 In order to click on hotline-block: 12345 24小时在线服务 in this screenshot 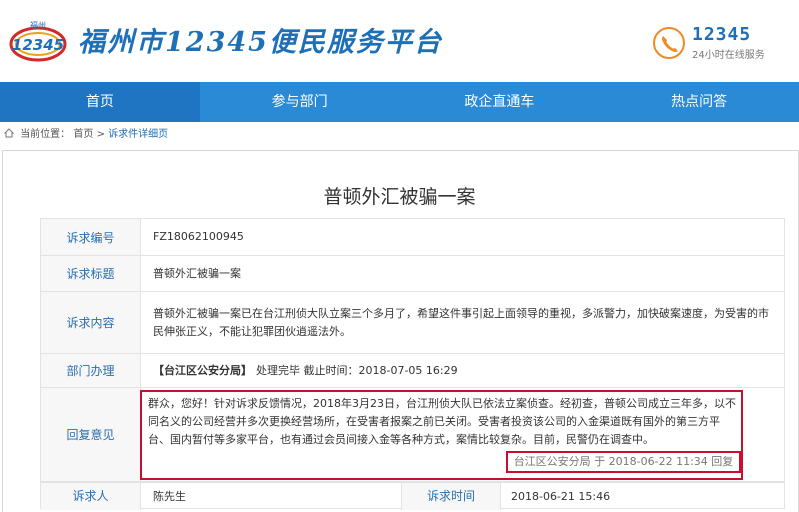, I will do `click(722, 44)`.